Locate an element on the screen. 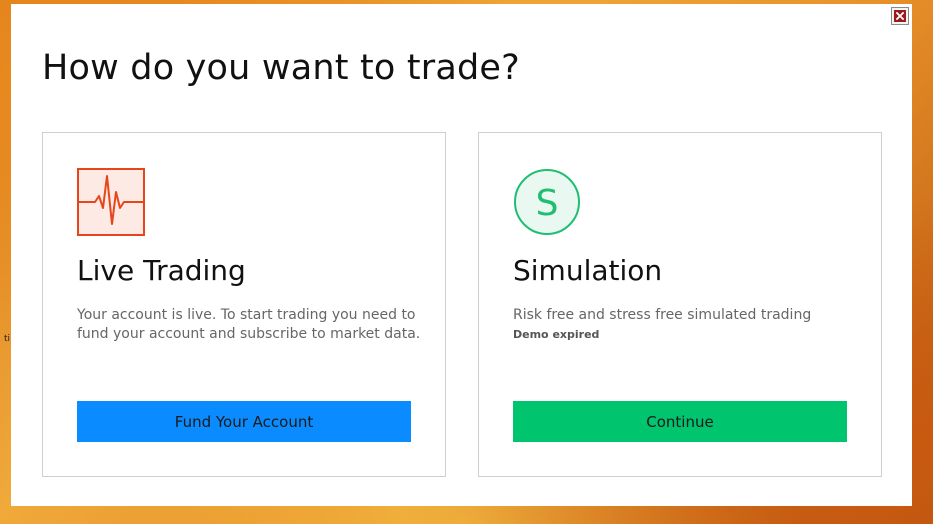  simulation-icon-letter: S is located at coordinates (547, 203).